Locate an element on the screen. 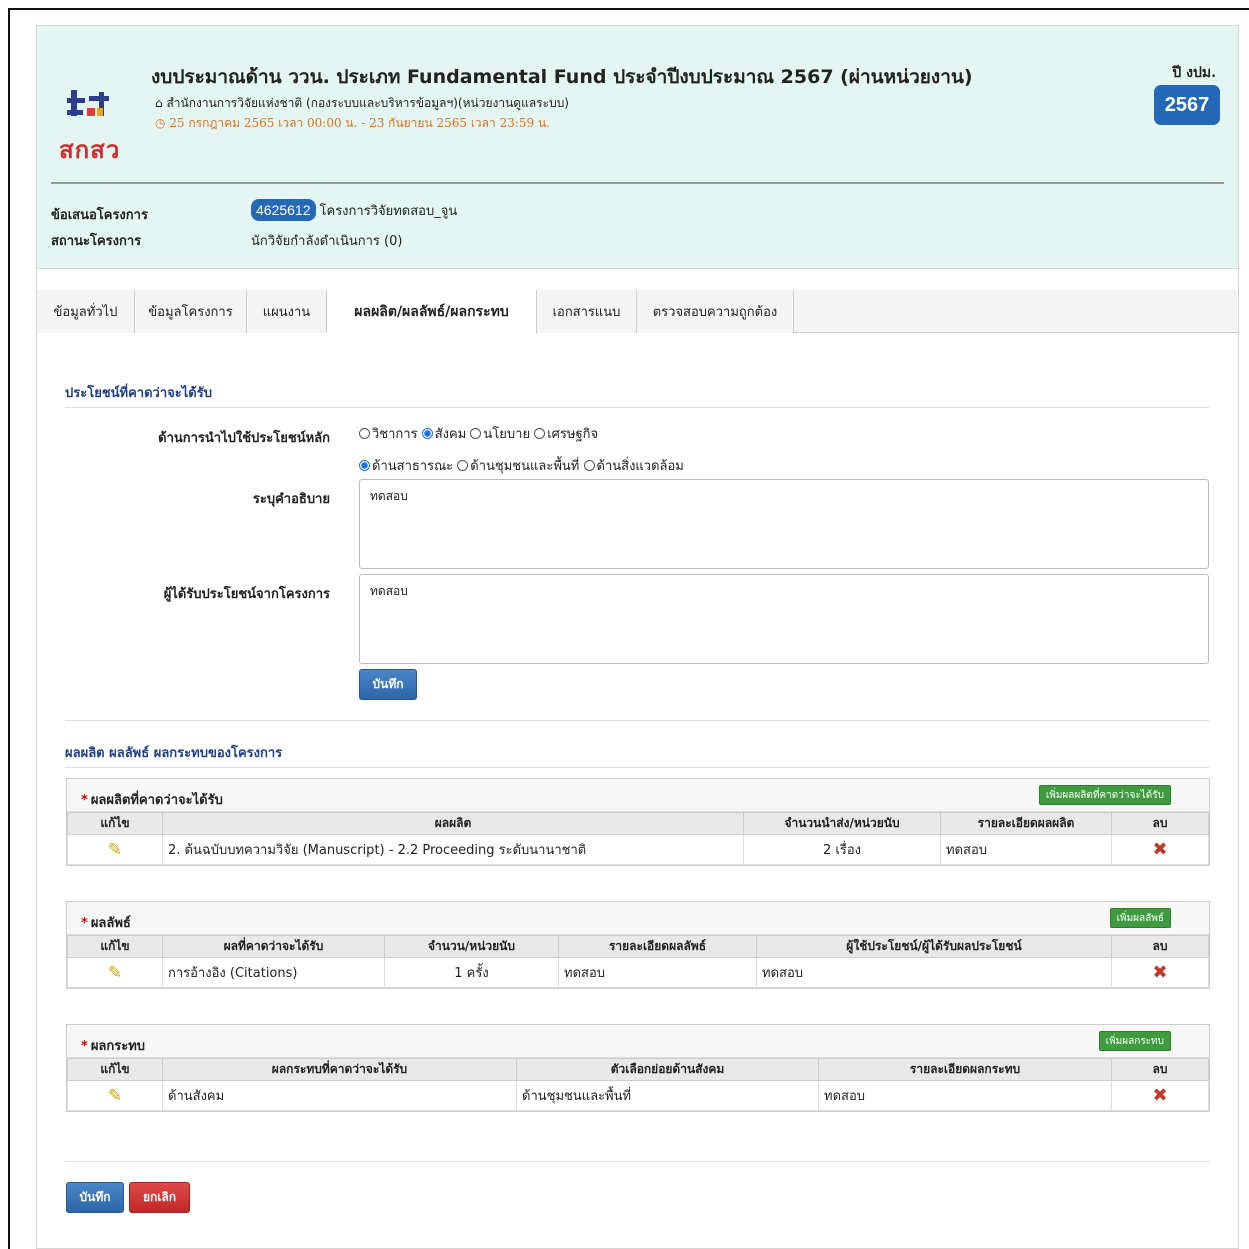 Image resolution: width=1249 pixels, height=1249 pixels. col-impact: ผลกระทบที่คาดว่าจะได้รับ is located at coordinates (339, 1069).